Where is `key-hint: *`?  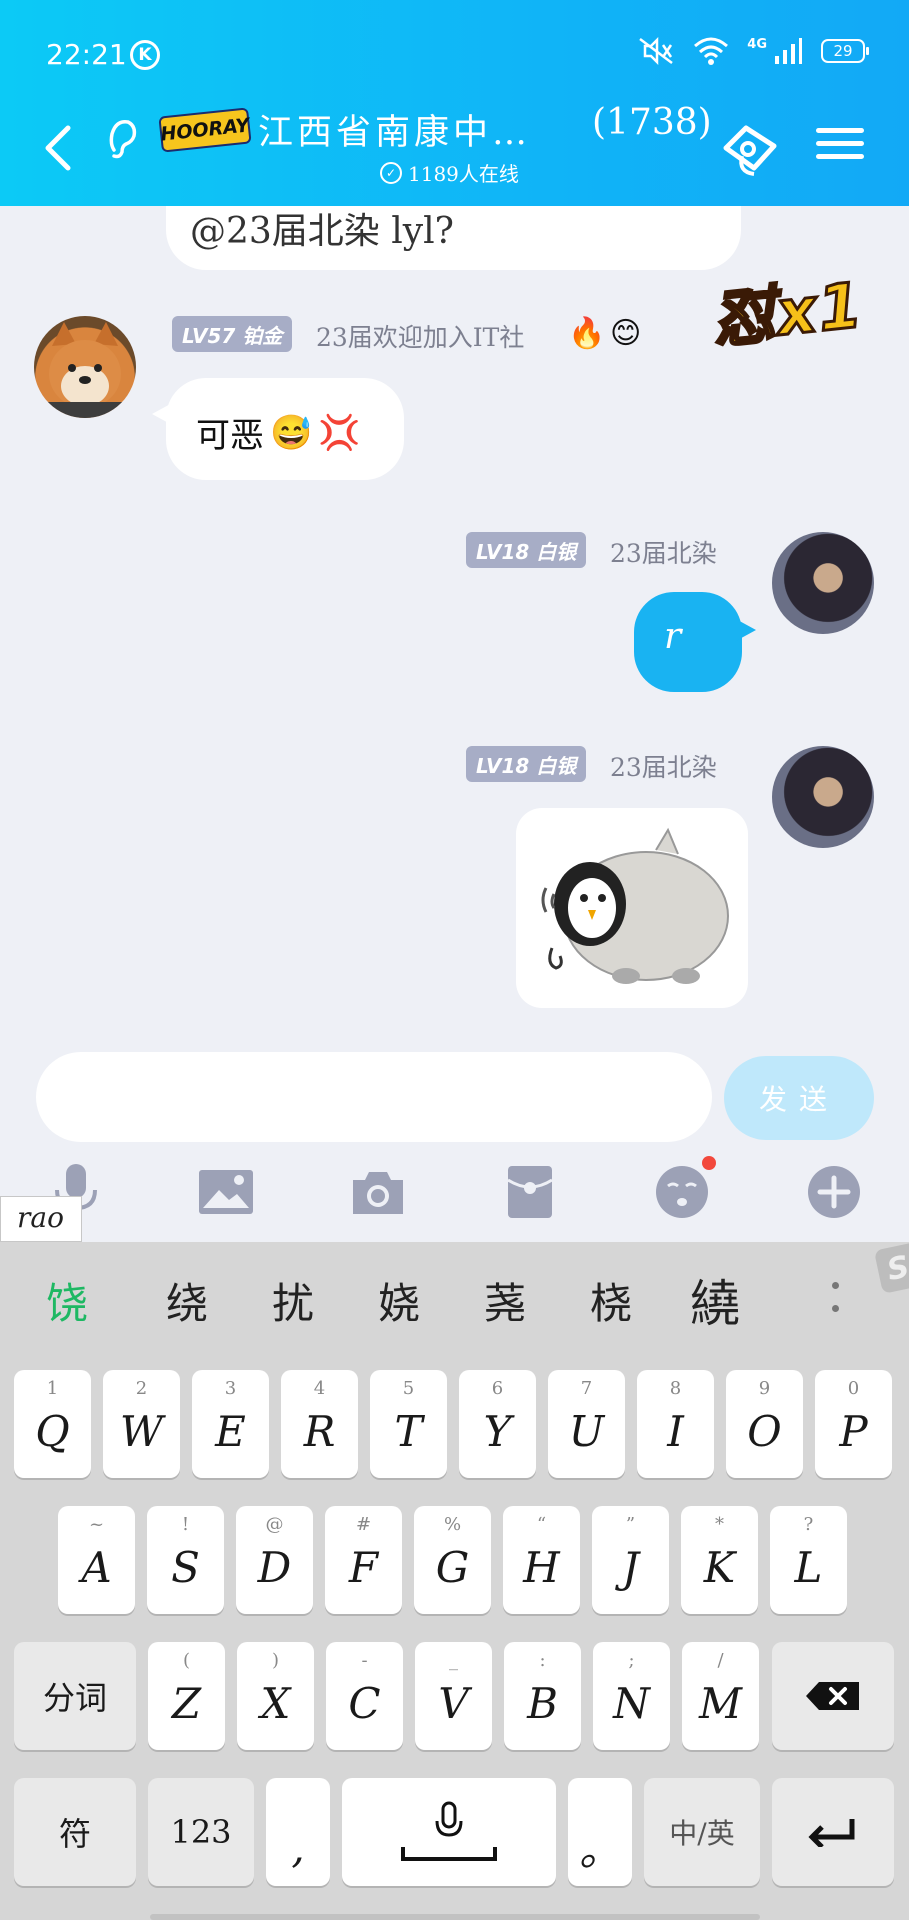 key-hint: * is located at coordinates (719, 1524).